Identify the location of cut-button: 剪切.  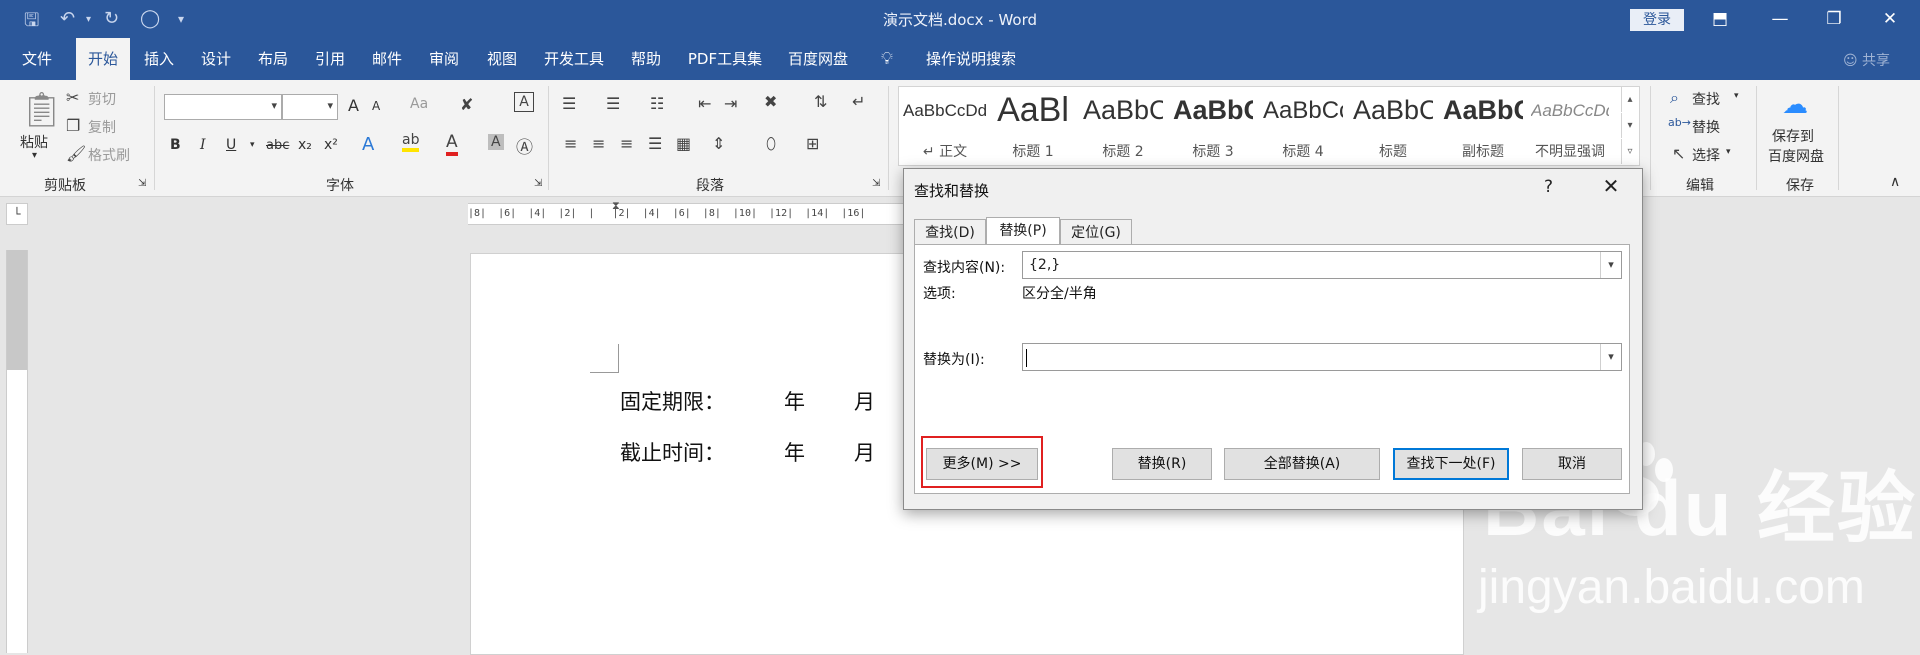
(102, 99).